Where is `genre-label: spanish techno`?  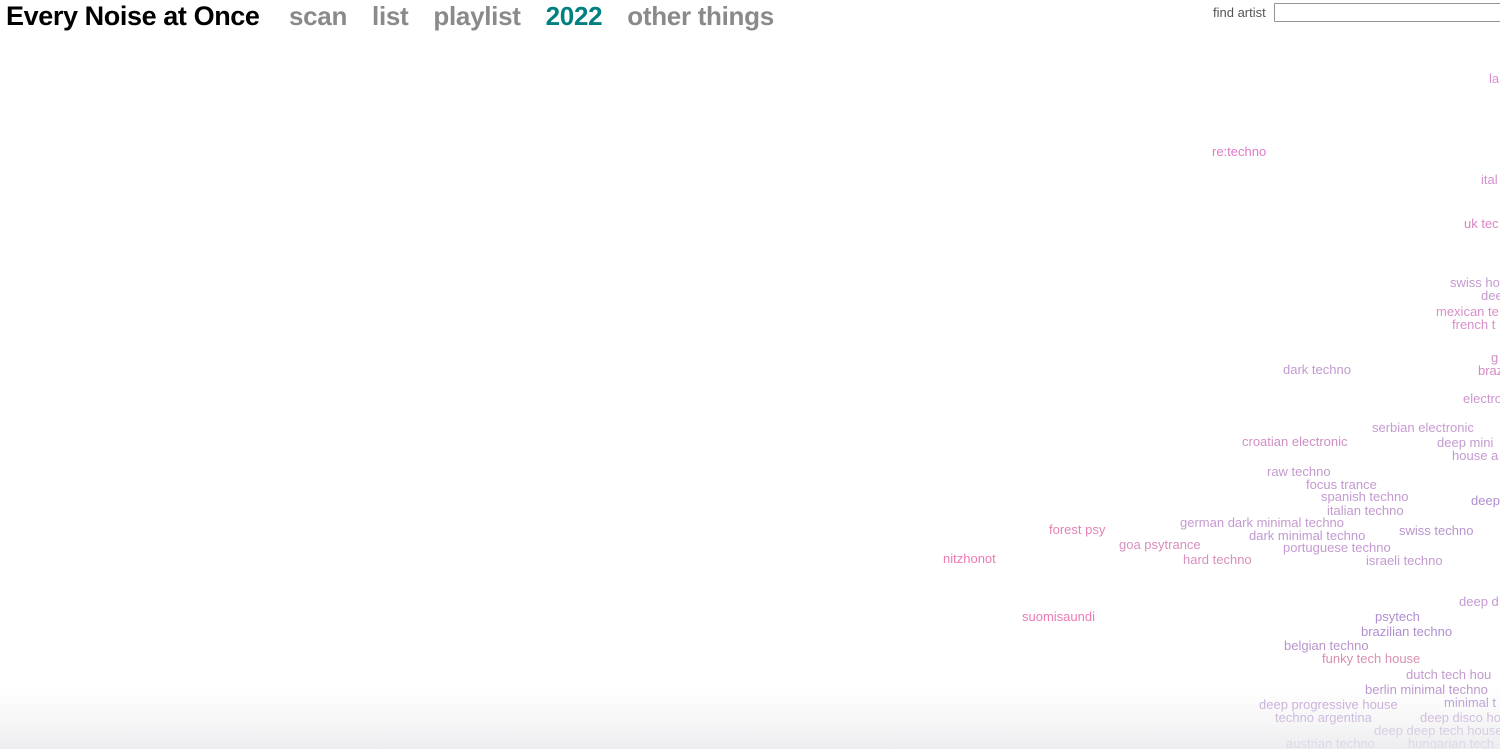
genre-label: spanish techno is located at coordinates (1364, 496).